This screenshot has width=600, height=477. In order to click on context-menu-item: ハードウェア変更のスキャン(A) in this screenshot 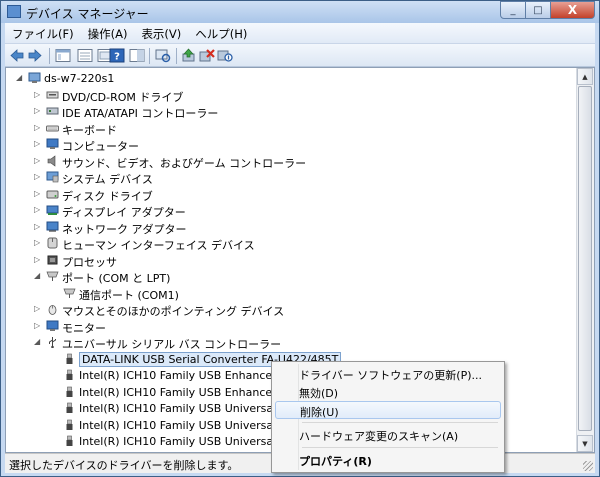, I will do `click(388, 435)`.